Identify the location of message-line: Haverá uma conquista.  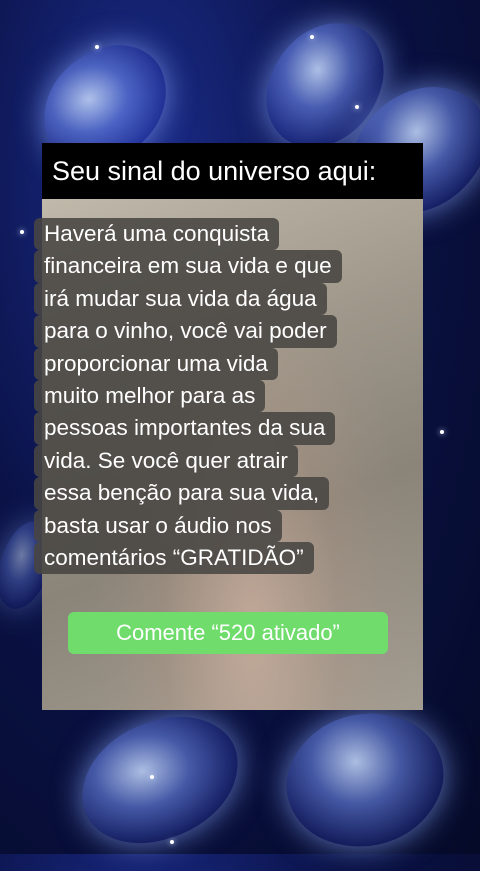
(157, 234).